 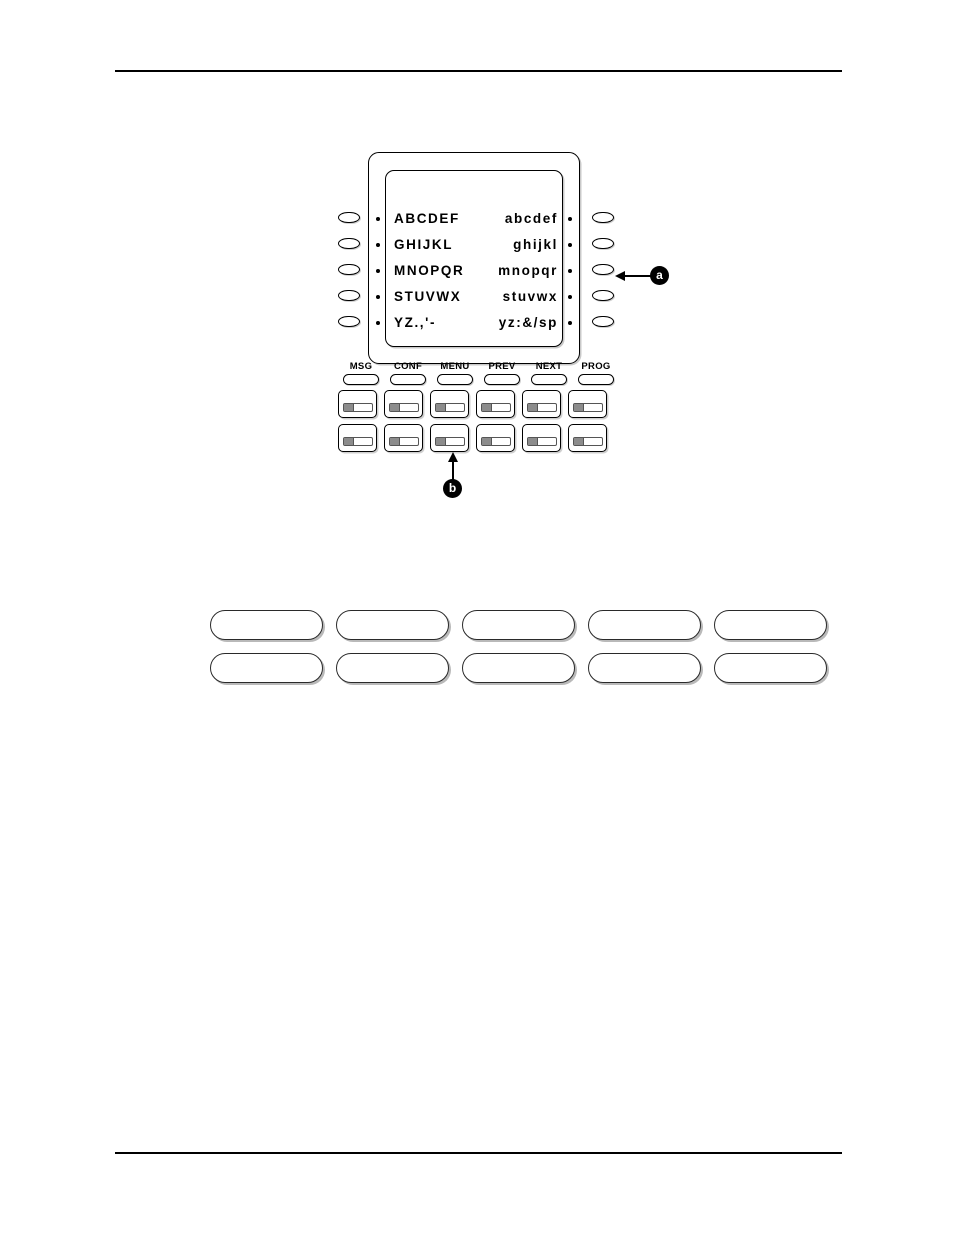 What do you see at coordinates (478, 71) in the screenshot?
I see `header-rule` at bounding box center [478, 71].